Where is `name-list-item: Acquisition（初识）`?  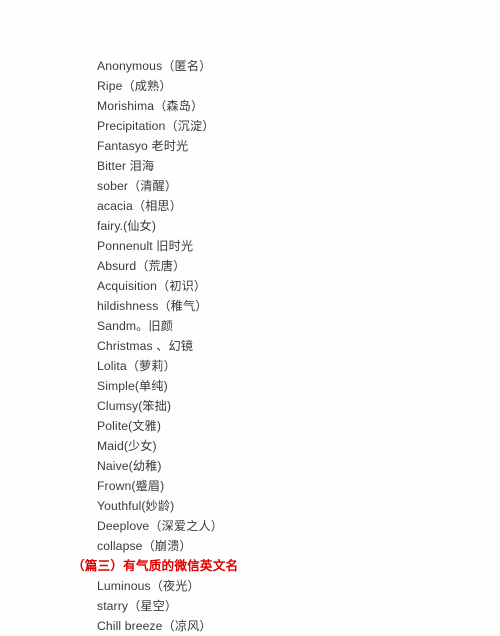
name-list-item: Acquisition（初识） is located at coordinates (152, 286).